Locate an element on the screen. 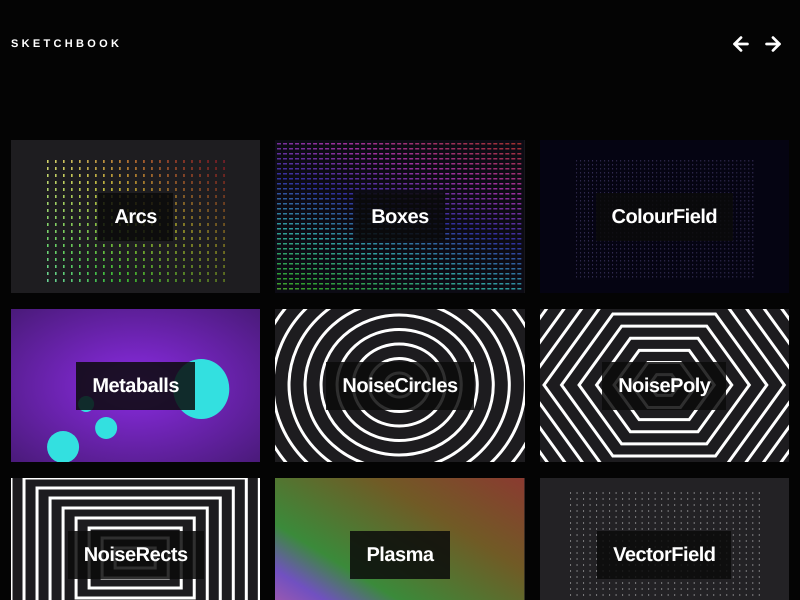 The height and width of the screenshot is (600, 800). sketch-card: VectorField is located at coordinates (664, 539).